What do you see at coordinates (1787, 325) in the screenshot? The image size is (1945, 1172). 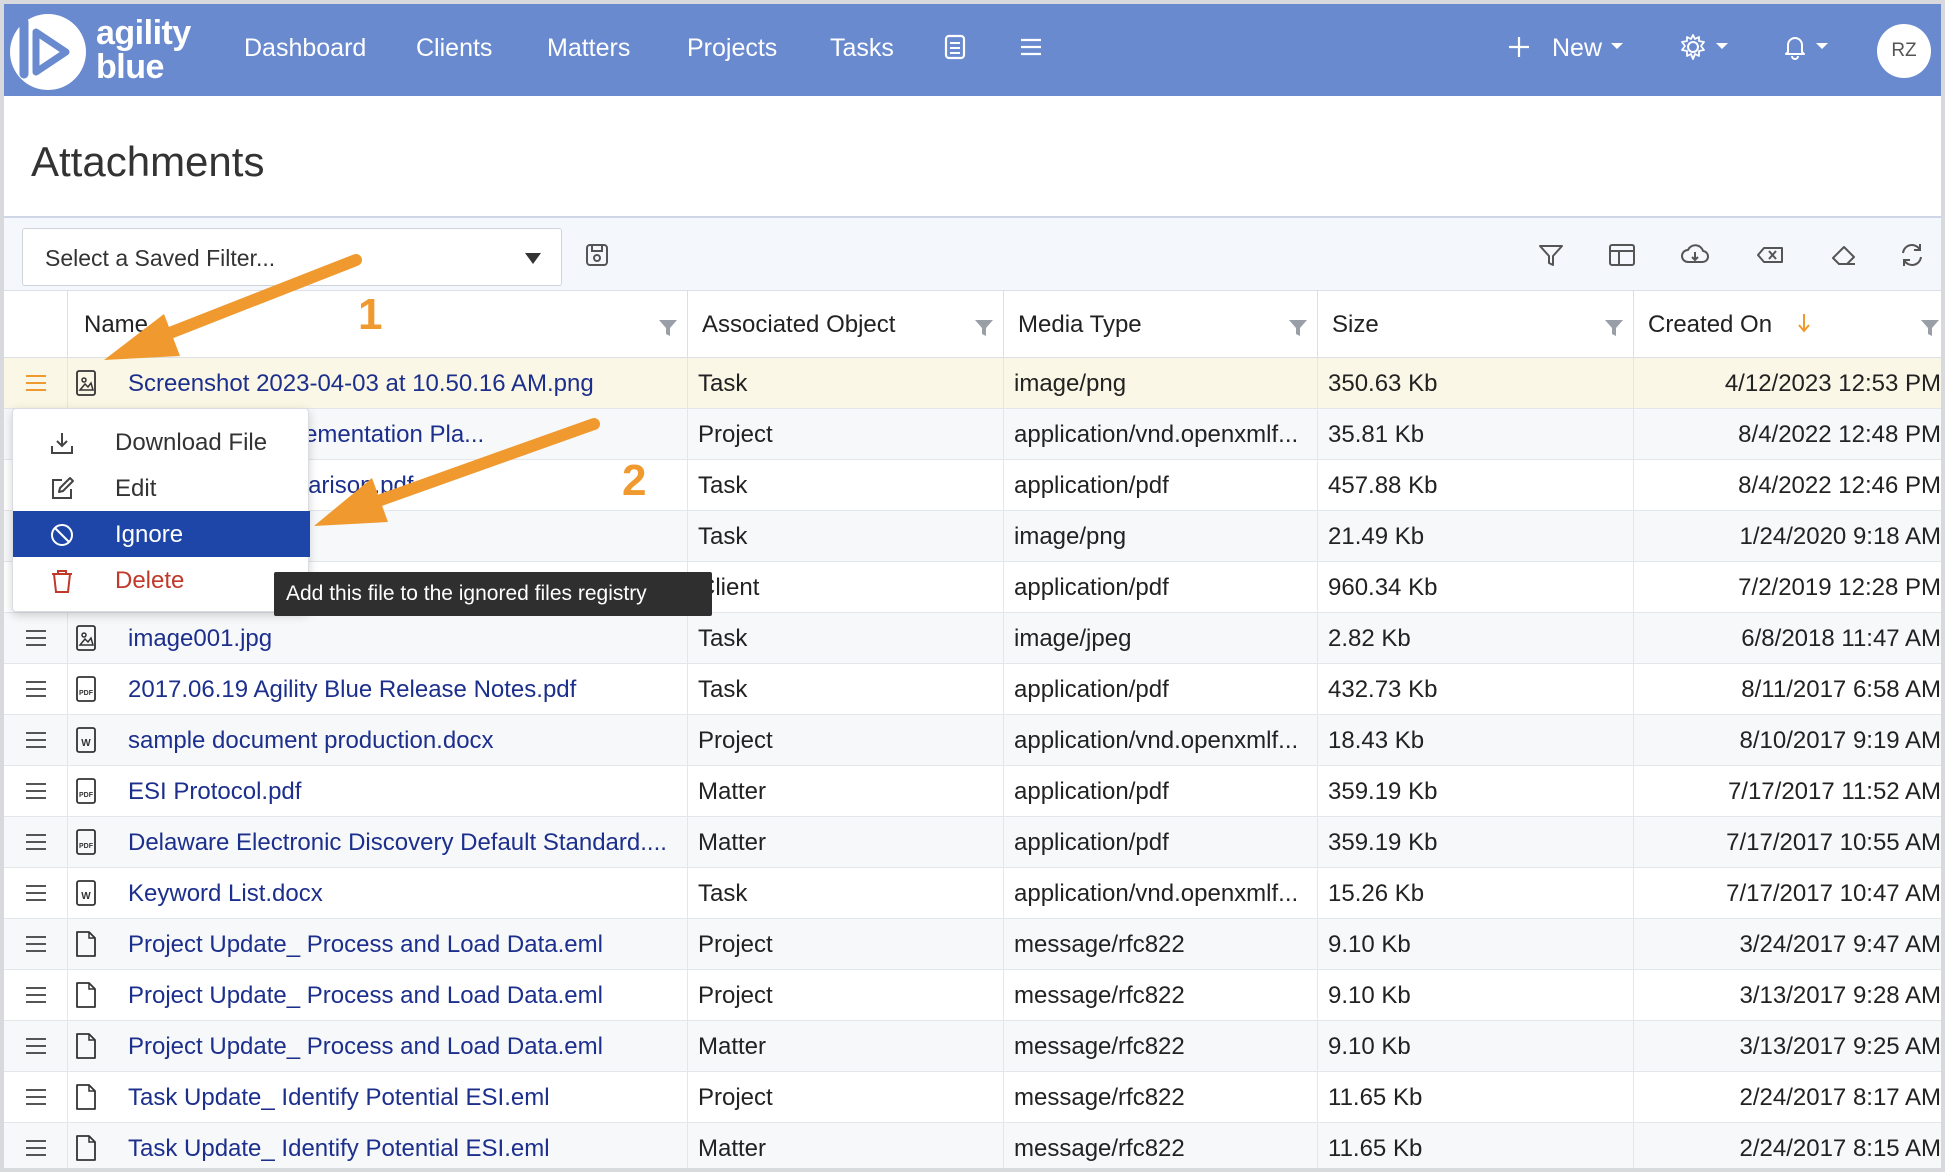 I see `column-header-created-on: Created On` at bounding box center [1787, 325].